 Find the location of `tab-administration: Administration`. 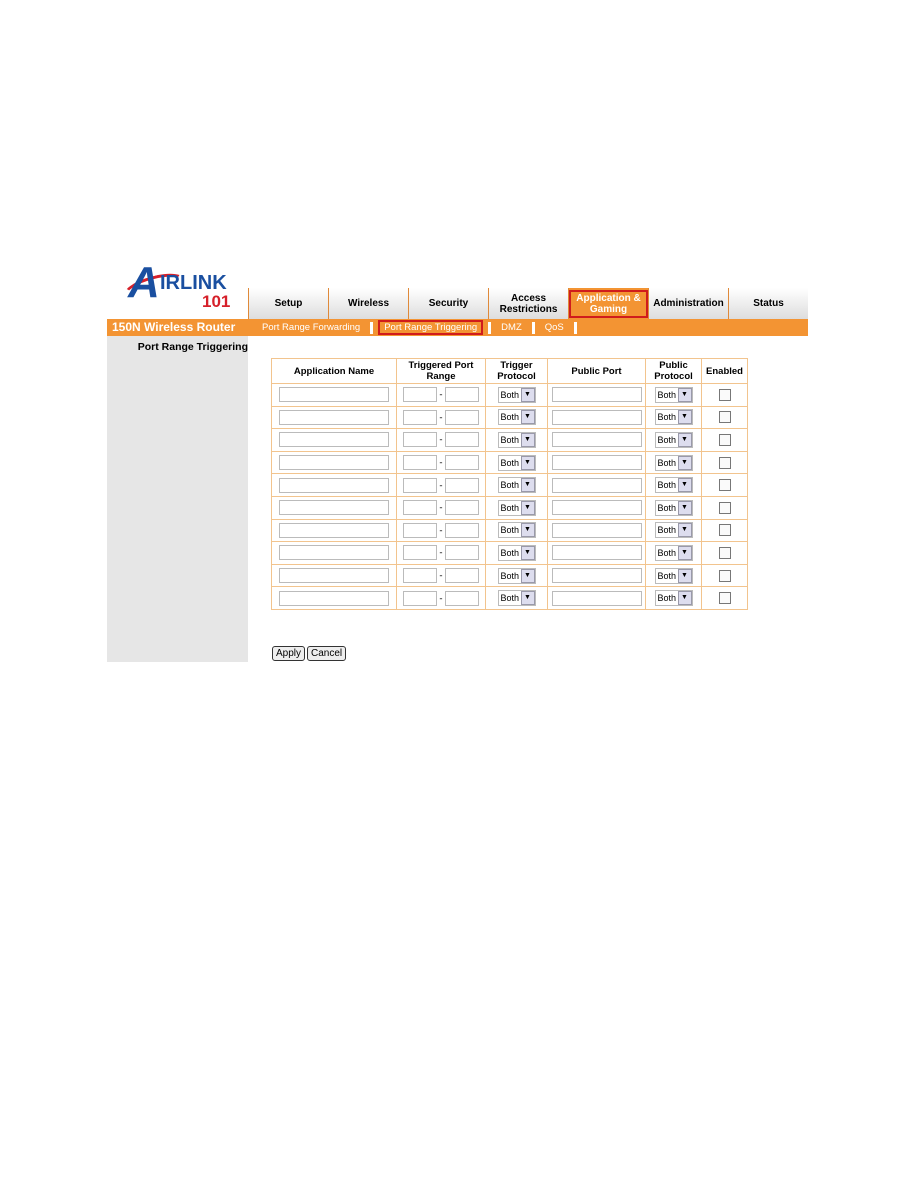

tab-administration: Administration is located at coordinates (688, 303).